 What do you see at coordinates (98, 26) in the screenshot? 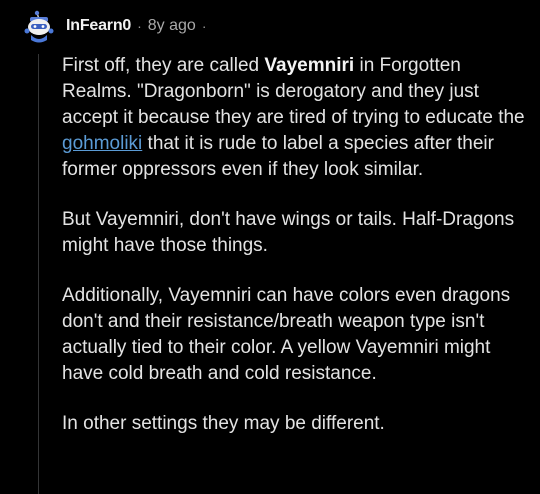
I see `author-username: InFearn0` at bounding box center [98, 26].